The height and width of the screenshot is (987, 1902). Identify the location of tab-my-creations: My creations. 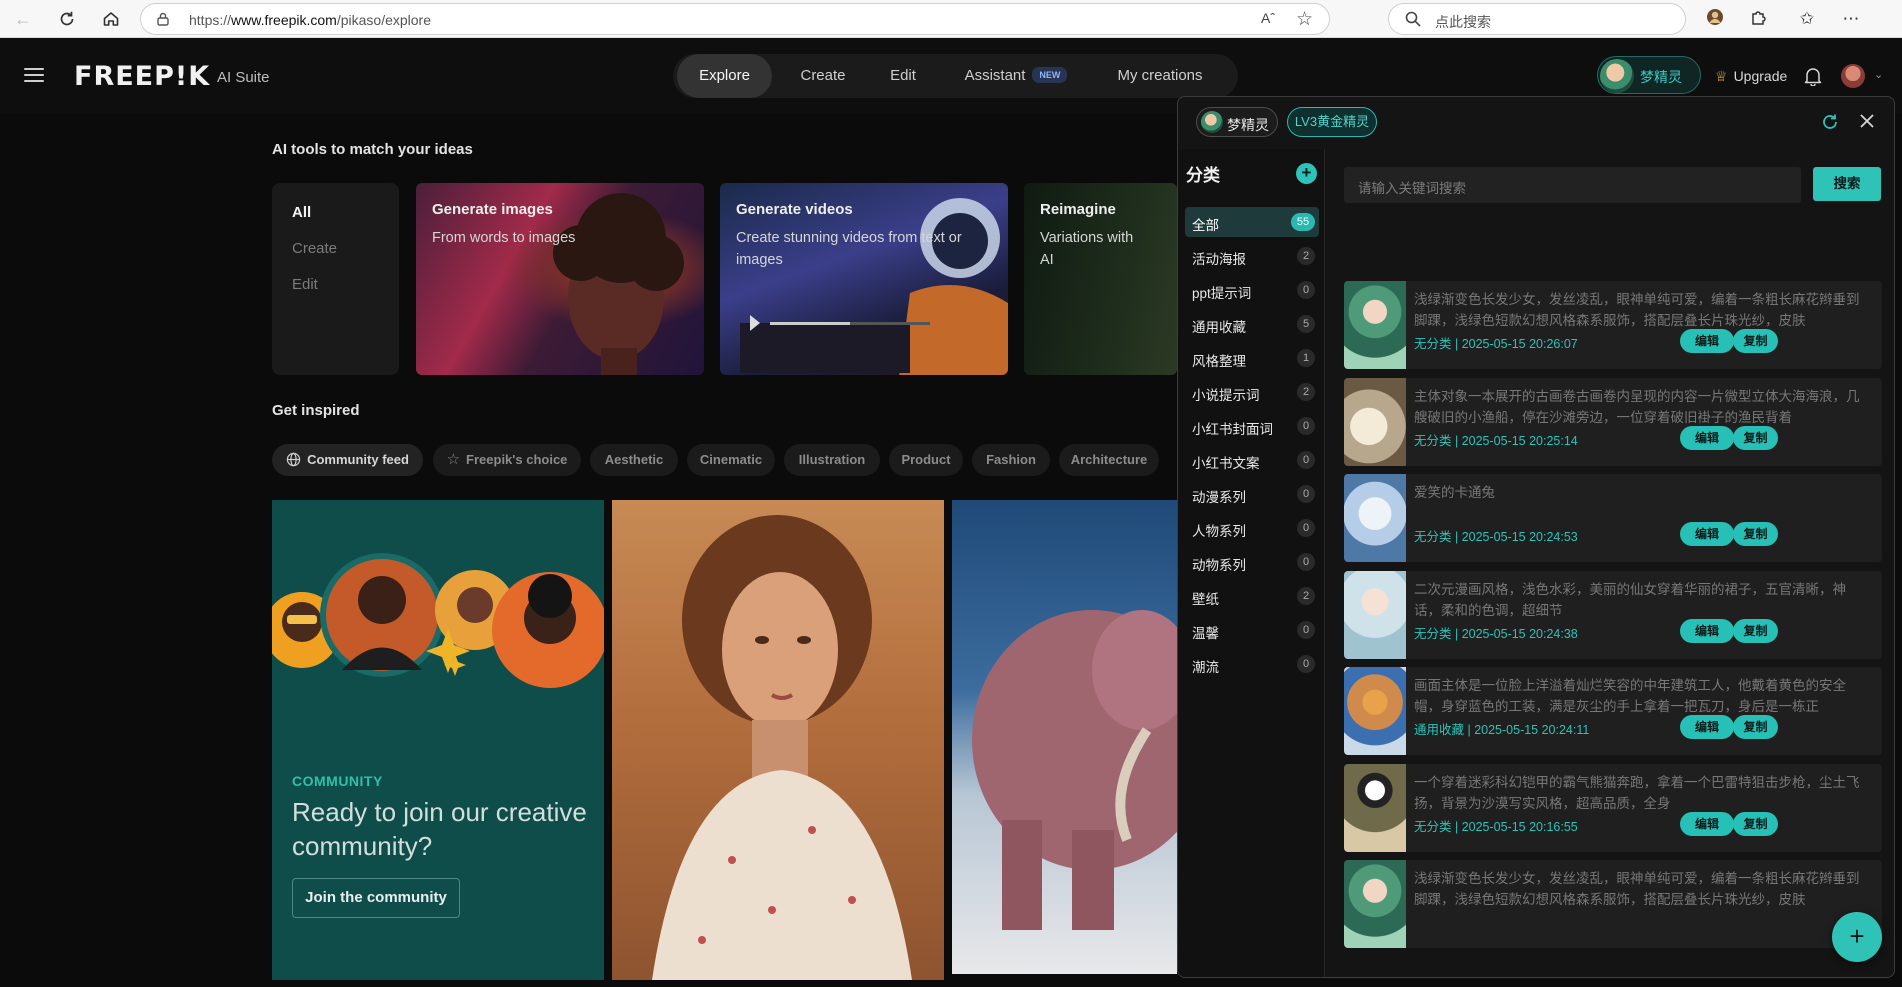
(1160, 76).